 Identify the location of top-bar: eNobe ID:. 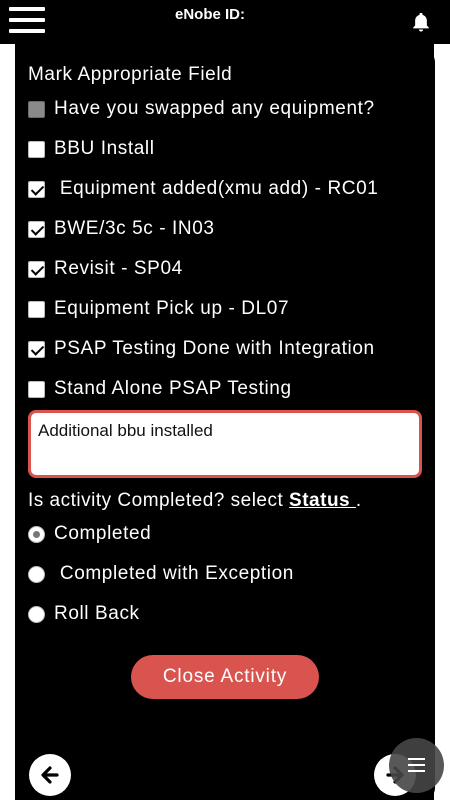
(225, 22).